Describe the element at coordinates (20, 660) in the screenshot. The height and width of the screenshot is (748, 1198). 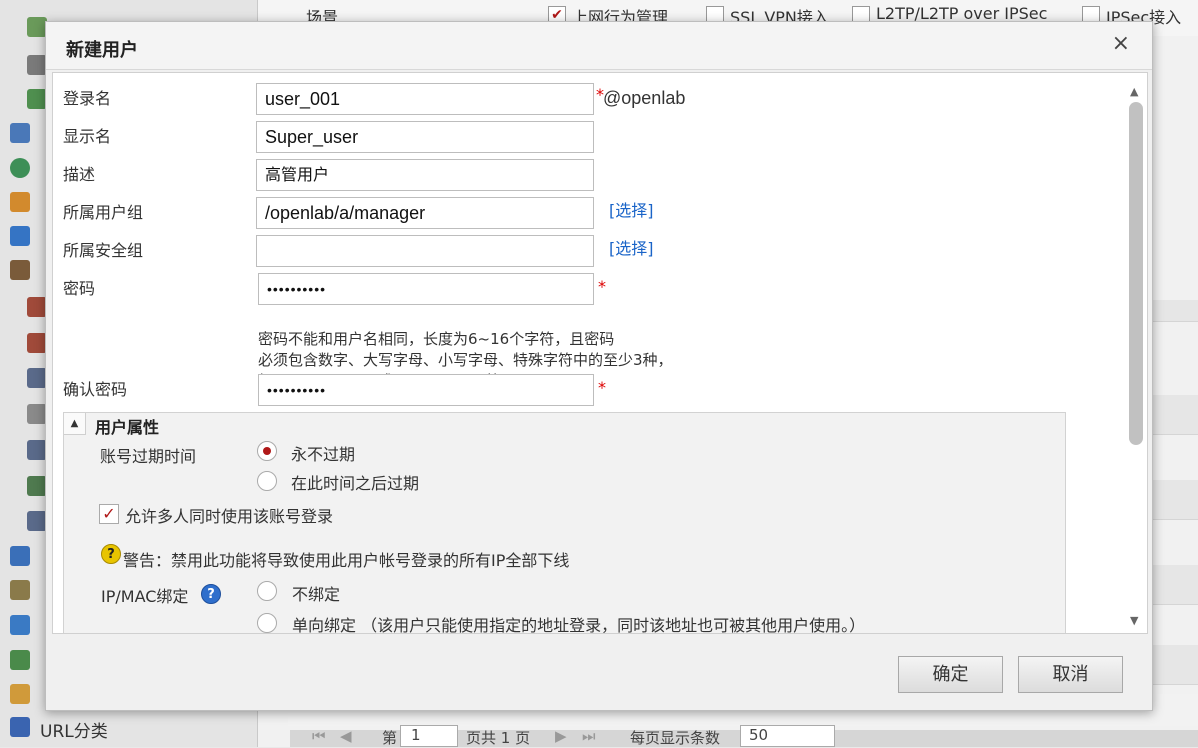
I see `calendar-icon` at that location.